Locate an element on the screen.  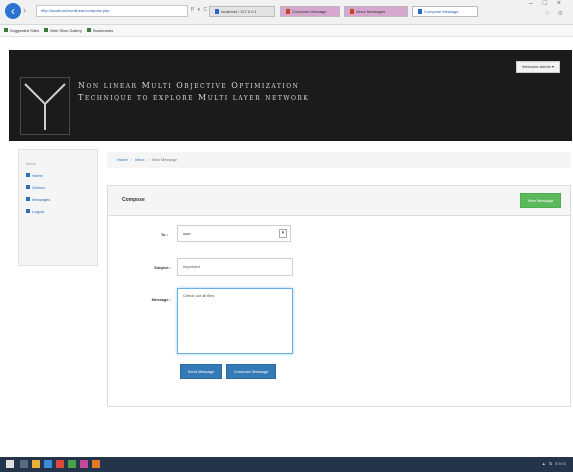
sidebar-item-inbox: Inbox is located at coordinates (58, 164).